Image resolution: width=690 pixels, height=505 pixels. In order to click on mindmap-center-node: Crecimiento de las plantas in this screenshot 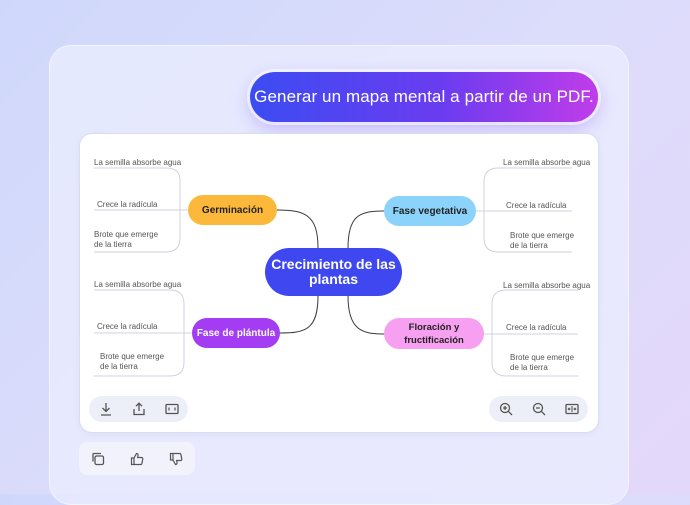, I will do `click(333, 272)`.